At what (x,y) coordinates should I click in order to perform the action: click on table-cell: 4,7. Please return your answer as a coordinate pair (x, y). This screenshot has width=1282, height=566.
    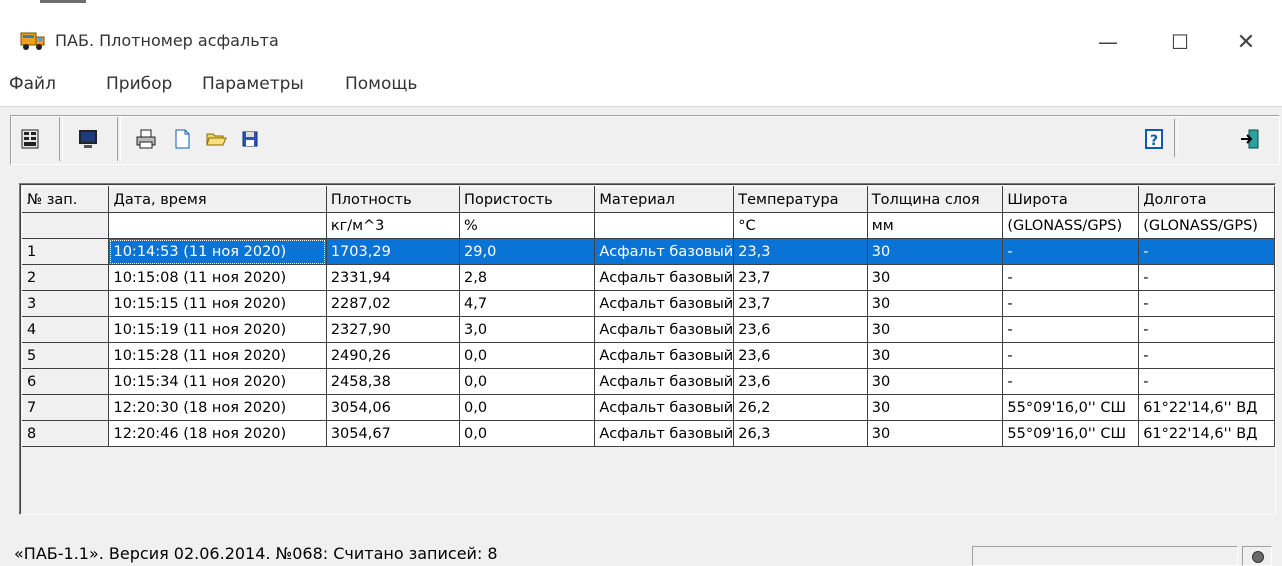
    Looking at the image, I should click on (527, 303).